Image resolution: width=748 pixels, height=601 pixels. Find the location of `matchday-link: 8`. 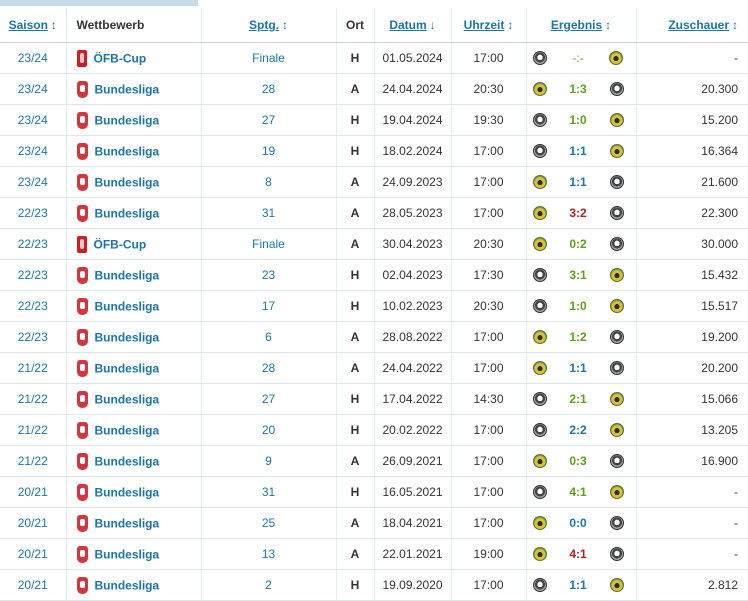

matchday-link: 8 is located at coordinates (269, 182).